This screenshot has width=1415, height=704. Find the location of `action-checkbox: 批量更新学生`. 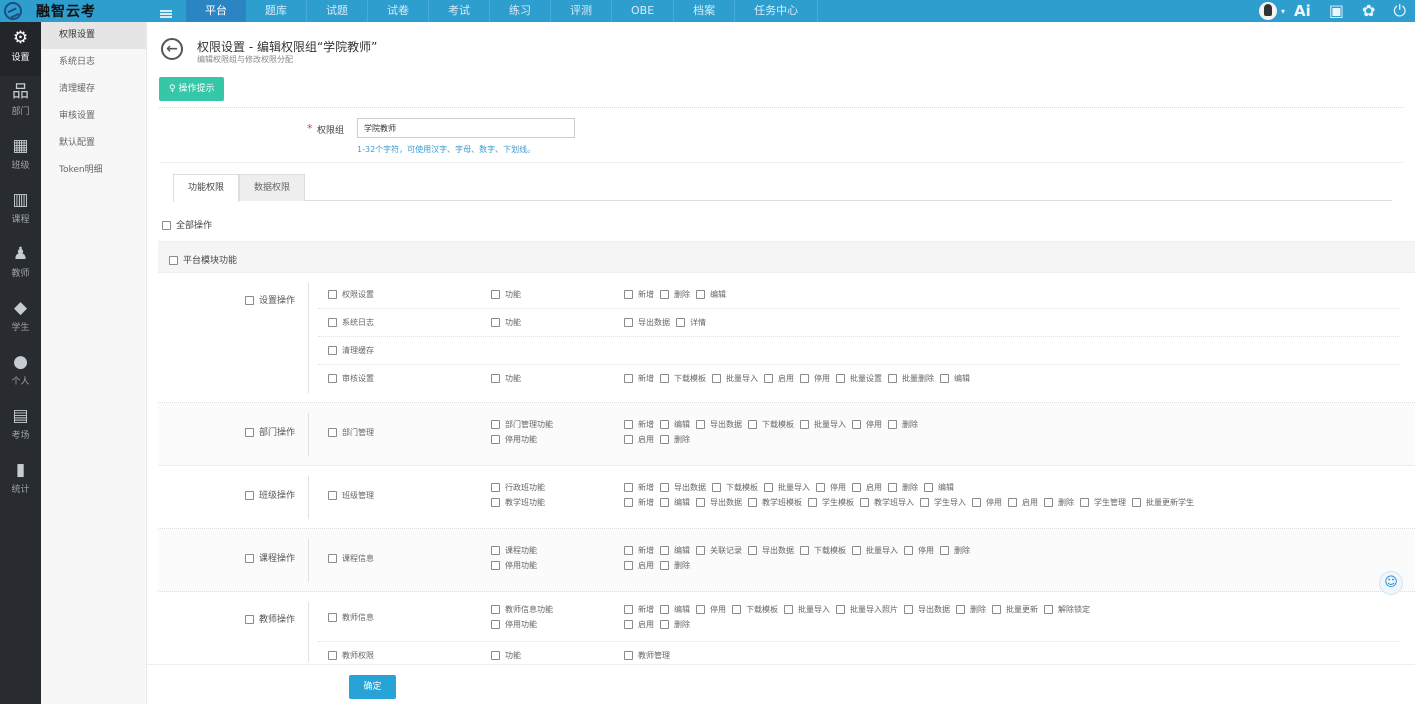

action-checkbox: 批量更新学生 is located at coordinates (1163, 502).